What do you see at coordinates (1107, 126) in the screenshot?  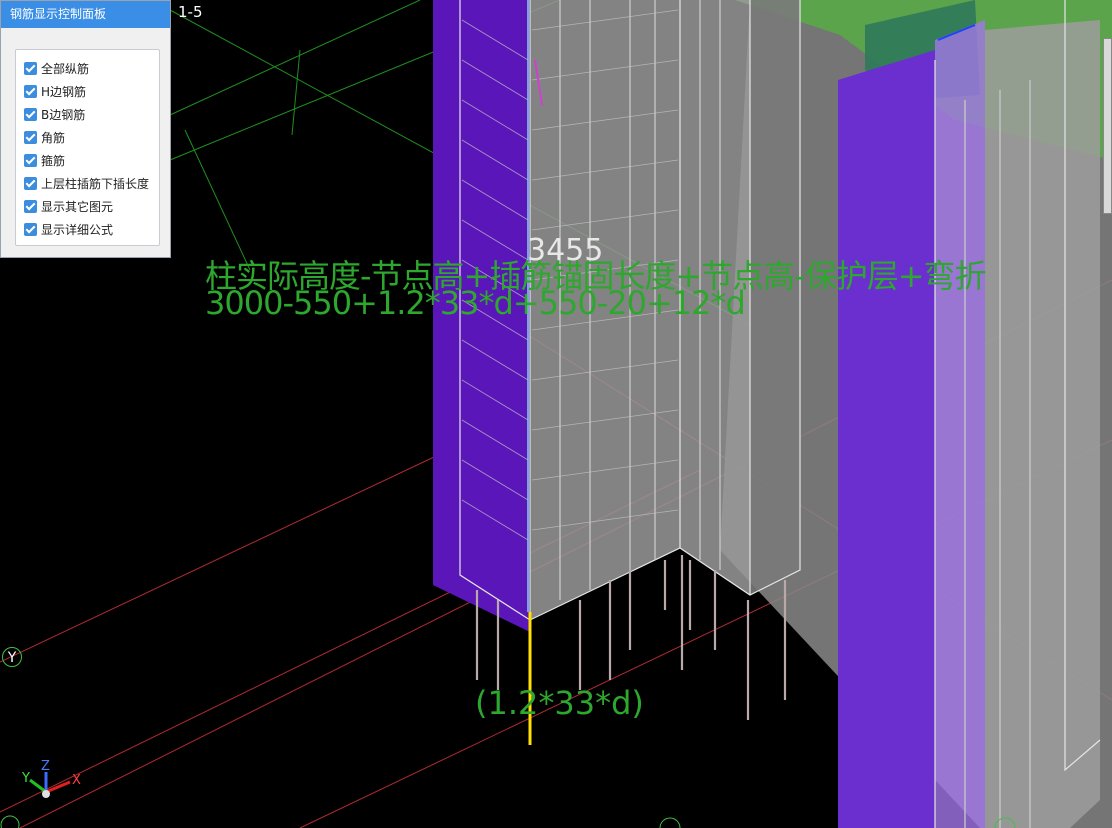 I see `right-toolbar` at bounding box center [1107, 126].